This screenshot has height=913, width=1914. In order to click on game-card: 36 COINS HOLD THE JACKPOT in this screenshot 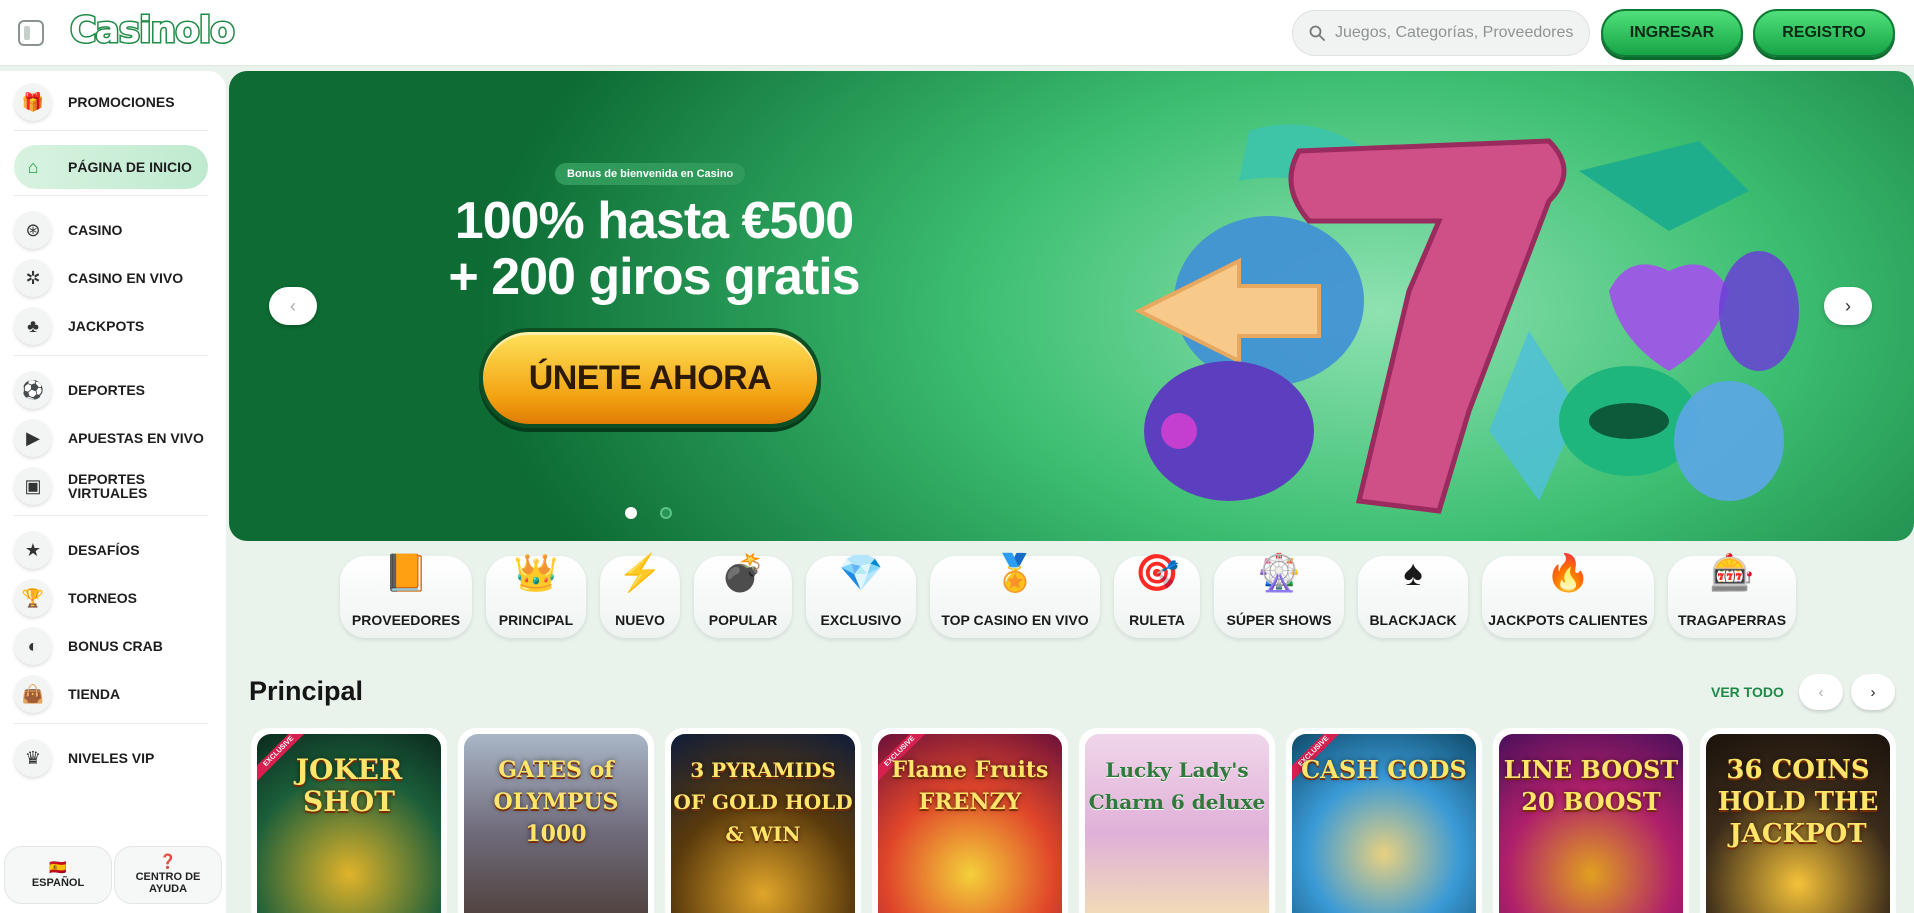, I will do `click(1798, 820)`.